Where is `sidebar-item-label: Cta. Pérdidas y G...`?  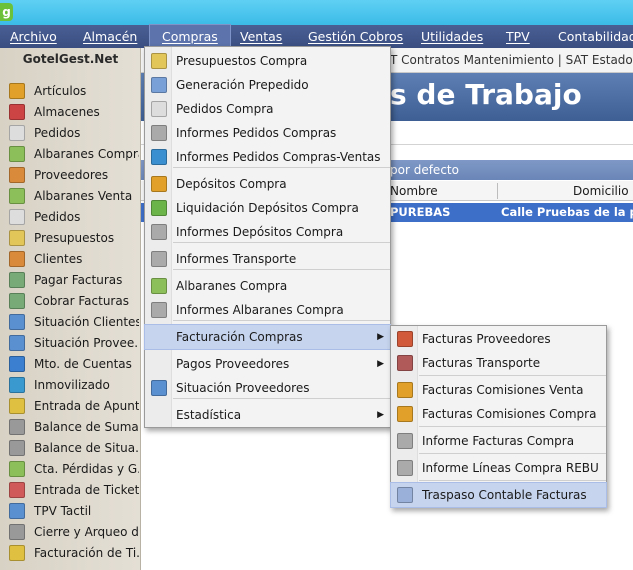 sidebar-item-label: Cta. Pérdidas y G... is located at coordinates (86, 469).